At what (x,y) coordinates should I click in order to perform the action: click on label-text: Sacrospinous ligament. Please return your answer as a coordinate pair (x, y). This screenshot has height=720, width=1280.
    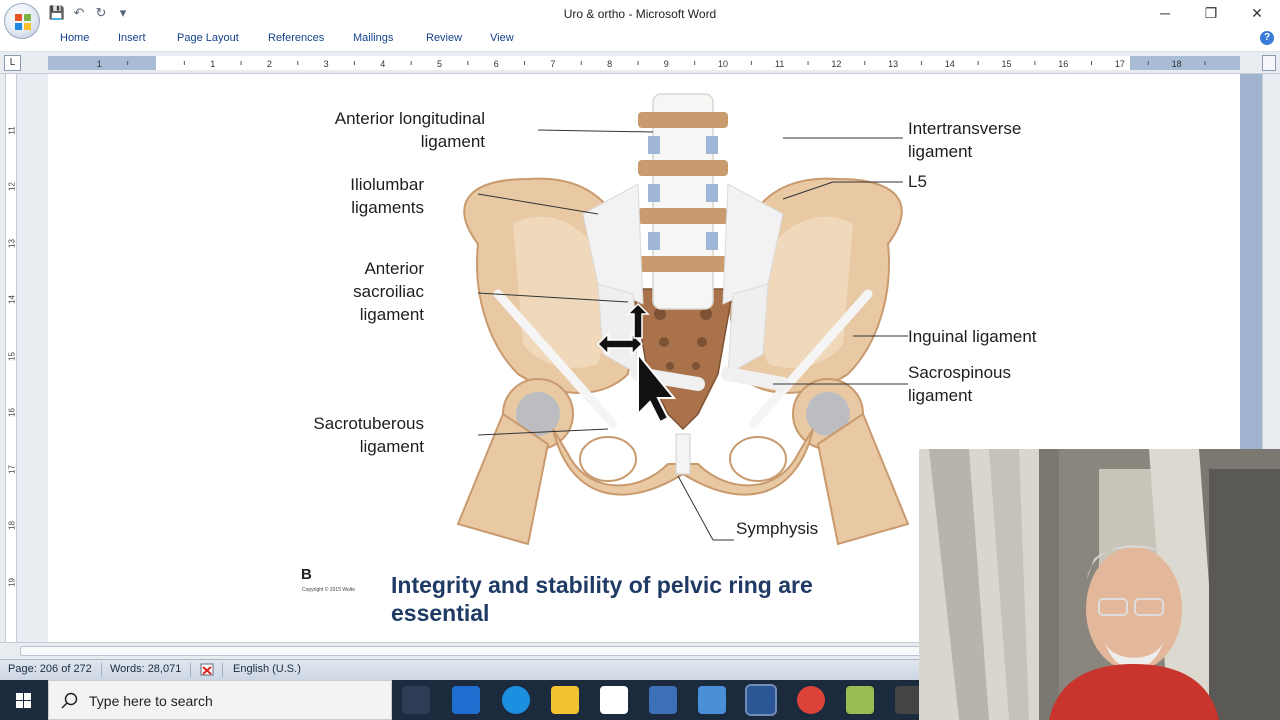
    Looking at the image, I should click on (960, 384).